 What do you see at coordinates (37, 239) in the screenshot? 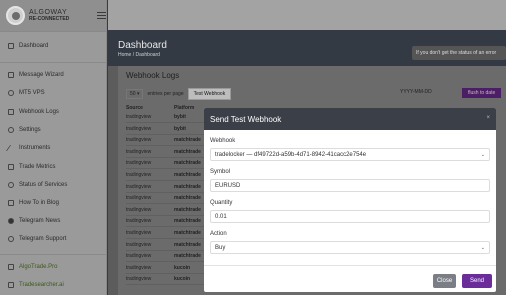
I see `sidebar-item-telegram-support: Telegram Support` at bounding box center [37, 239].